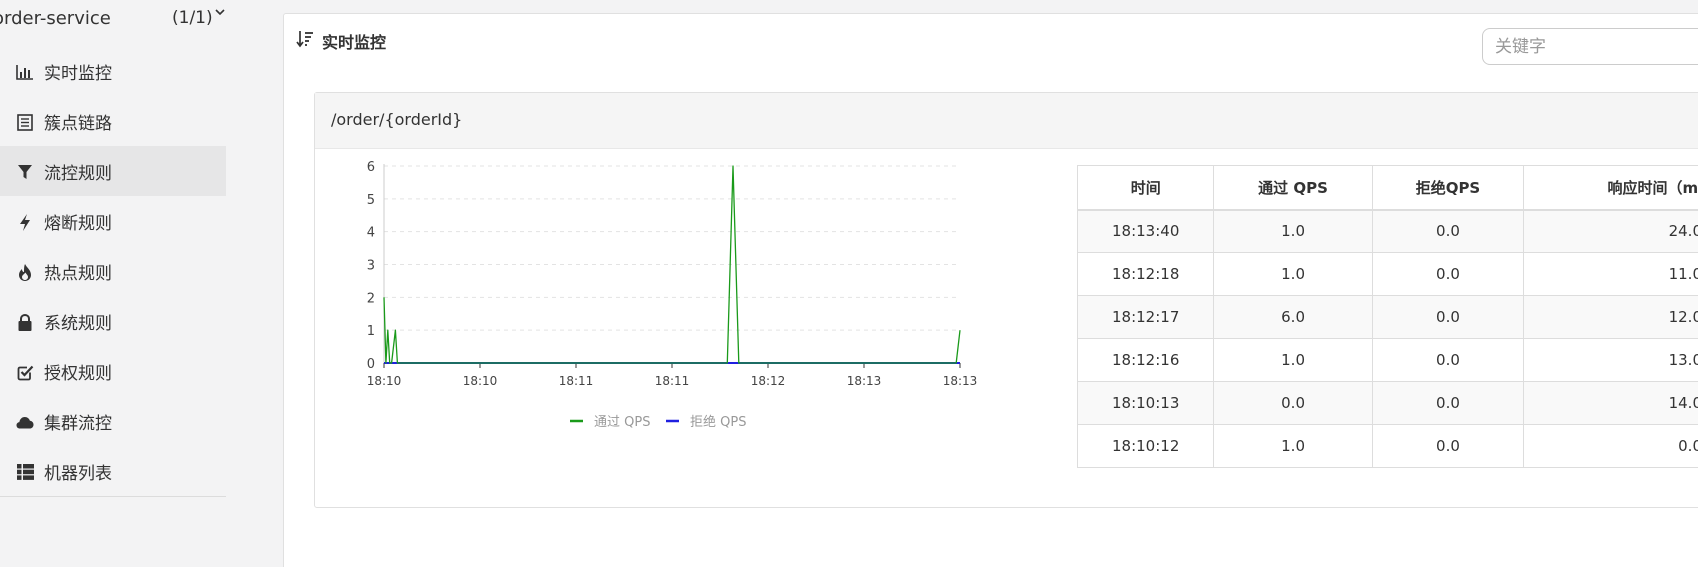  Describe the element at coordinates (113, 221) in the screenshot. I see `sidebar-item-degrade-rules: 熔断规则` at that location.